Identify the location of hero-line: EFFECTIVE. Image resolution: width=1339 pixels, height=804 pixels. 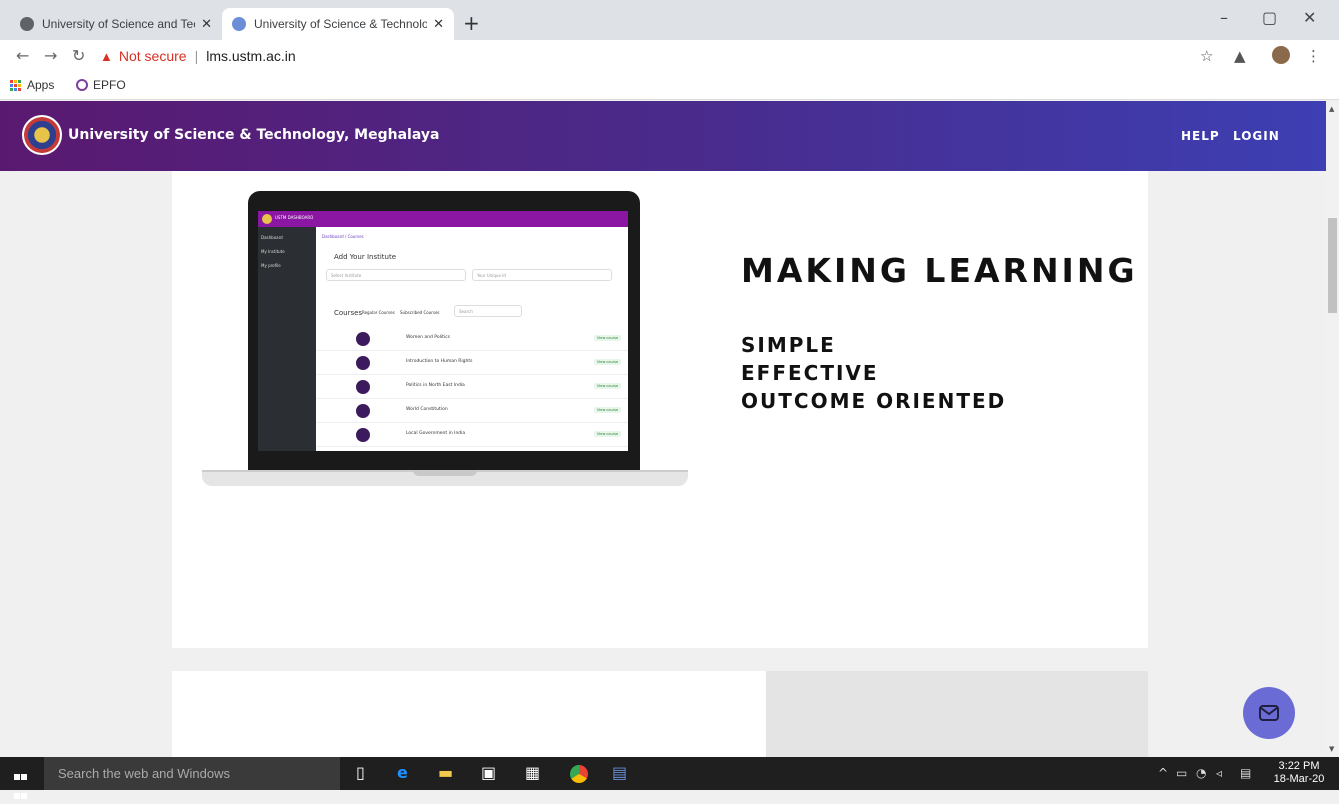
(810, 373).